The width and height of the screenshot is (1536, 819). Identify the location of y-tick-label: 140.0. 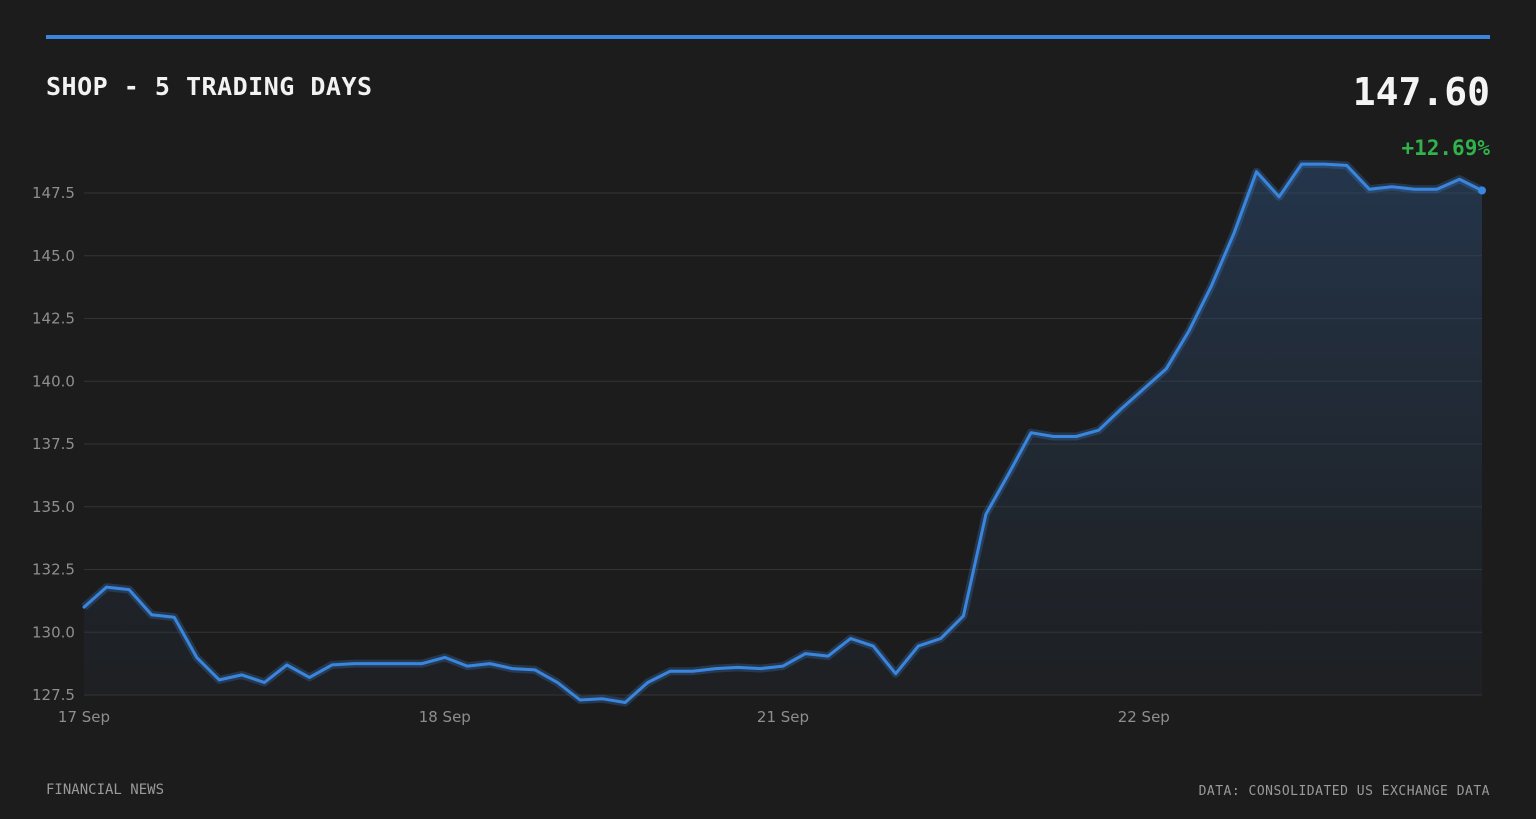
(53, 381).